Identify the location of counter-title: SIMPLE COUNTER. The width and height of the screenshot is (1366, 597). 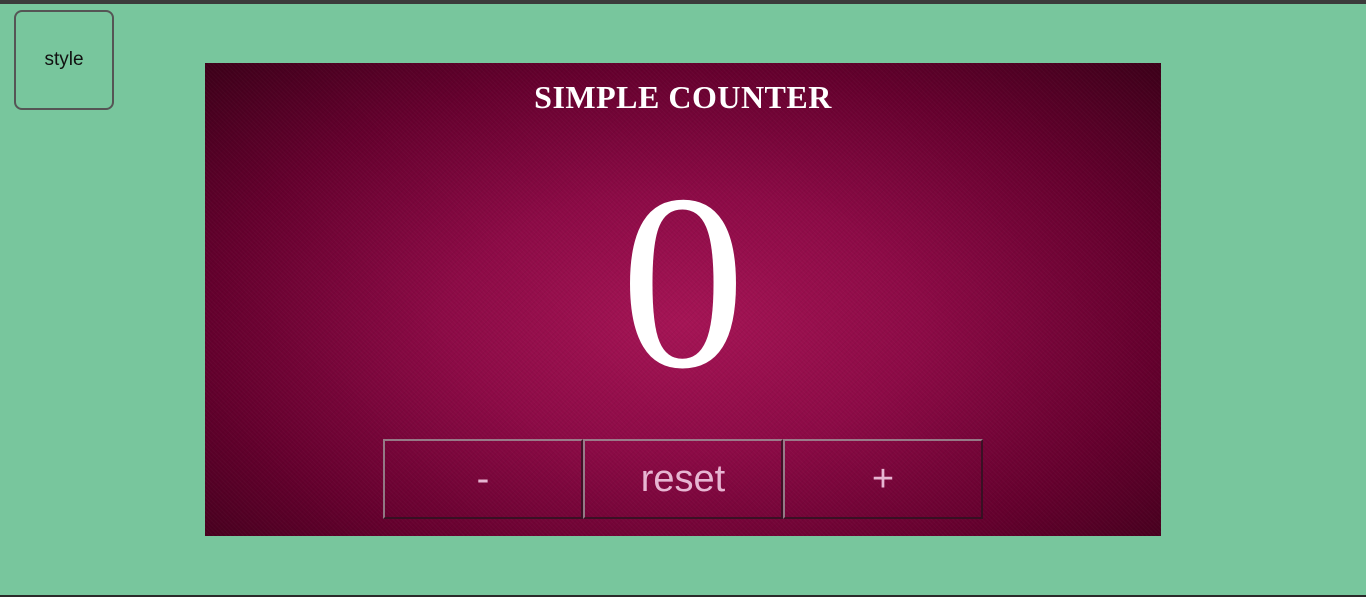
(683, 97).